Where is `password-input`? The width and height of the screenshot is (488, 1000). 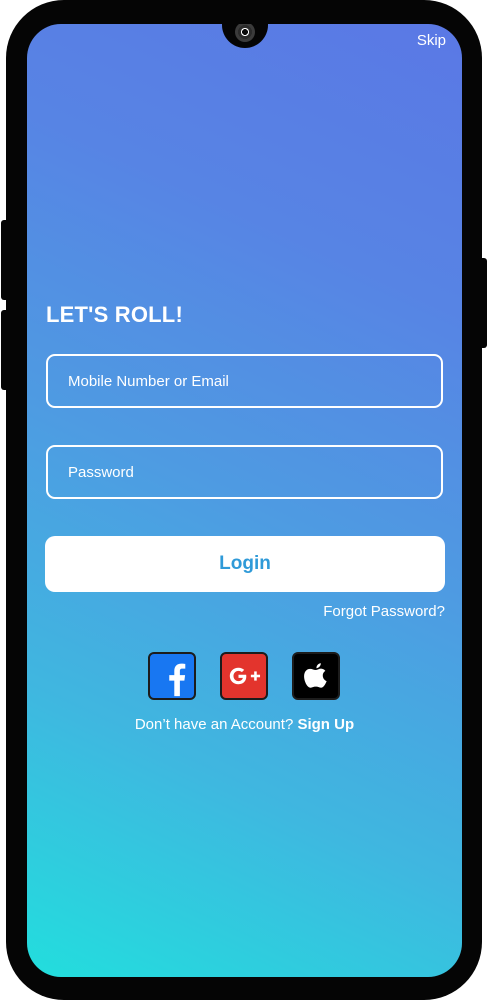 password-input is located at coordinates (244, 472).